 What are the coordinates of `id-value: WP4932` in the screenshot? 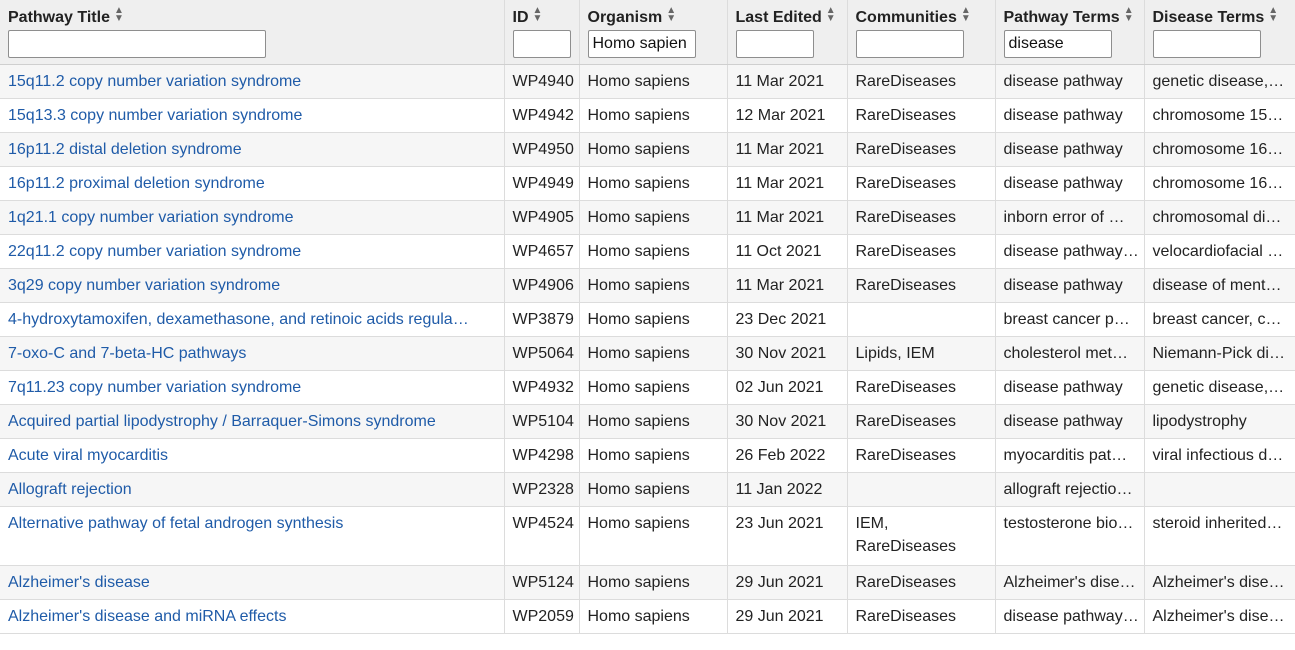 It's located at (543, 387).